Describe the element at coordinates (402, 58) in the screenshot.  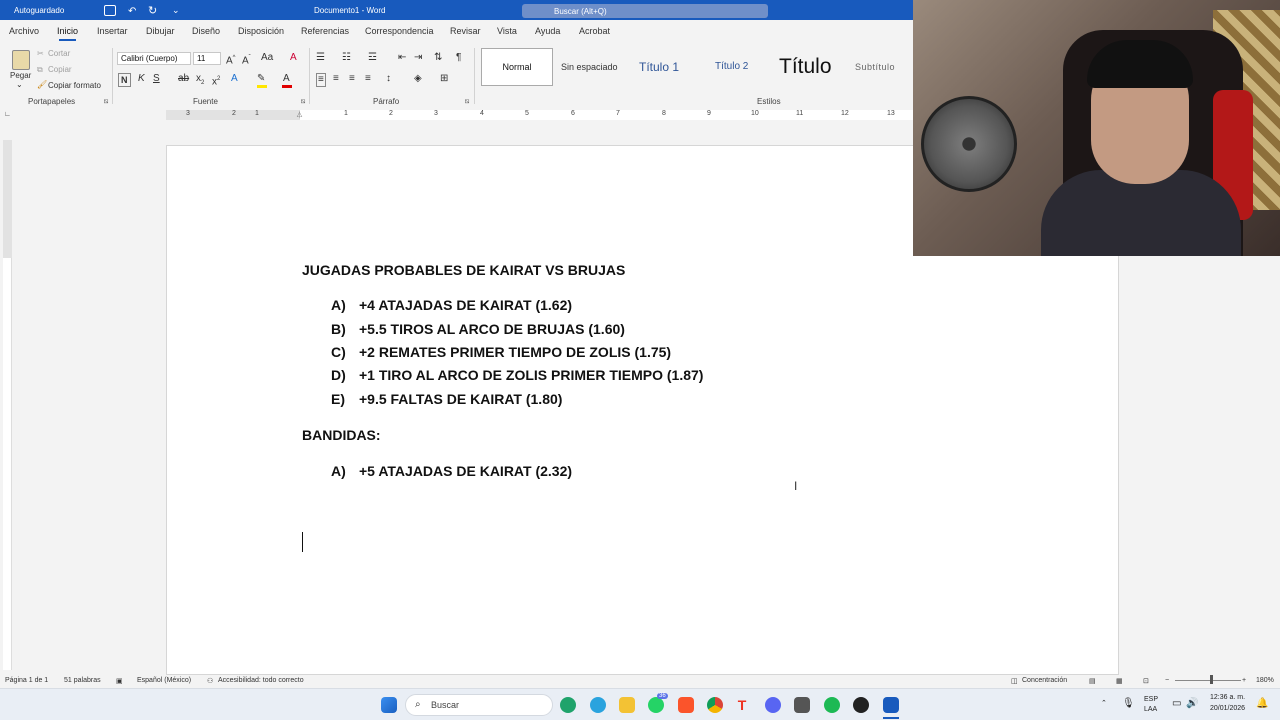
I see `decrease-indent-icon: ⇤` at that location.